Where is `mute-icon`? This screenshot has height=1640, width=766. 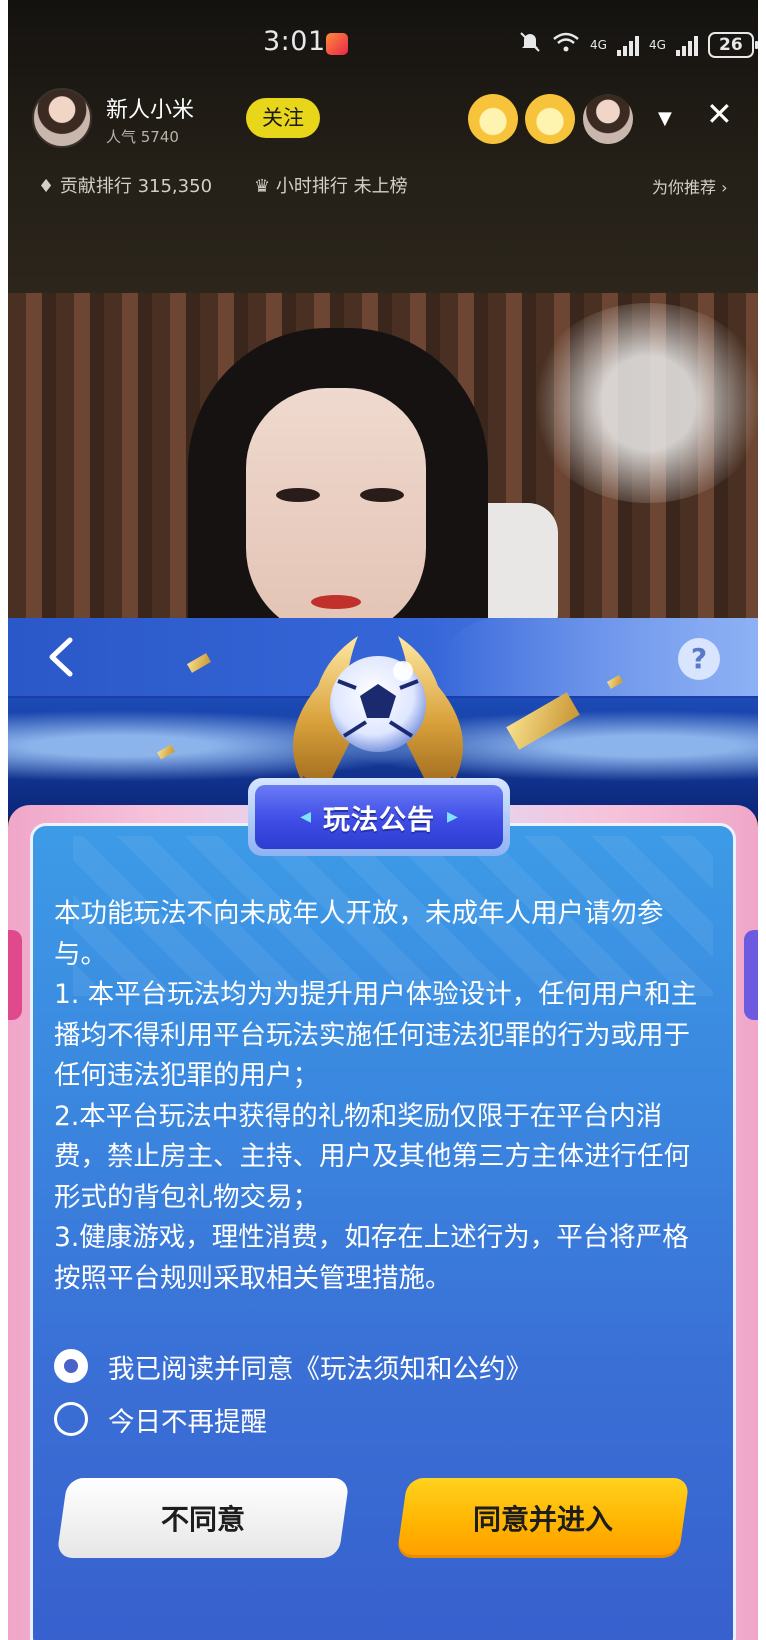
mute-icon is located at coordinates (530, 45).